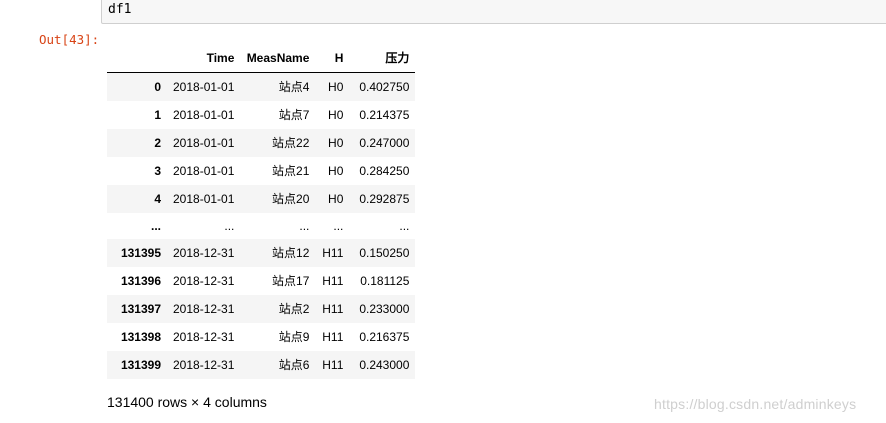 This screenshot has height=423, width=886. I want to click on cell-pressure: 0.150250, so click(384, 253).